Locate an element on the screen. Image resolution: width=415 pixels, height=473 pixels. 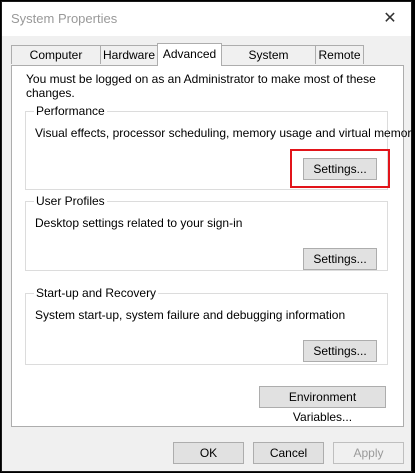
tab-advanced: Advanced is located at coordinates (189, 54).